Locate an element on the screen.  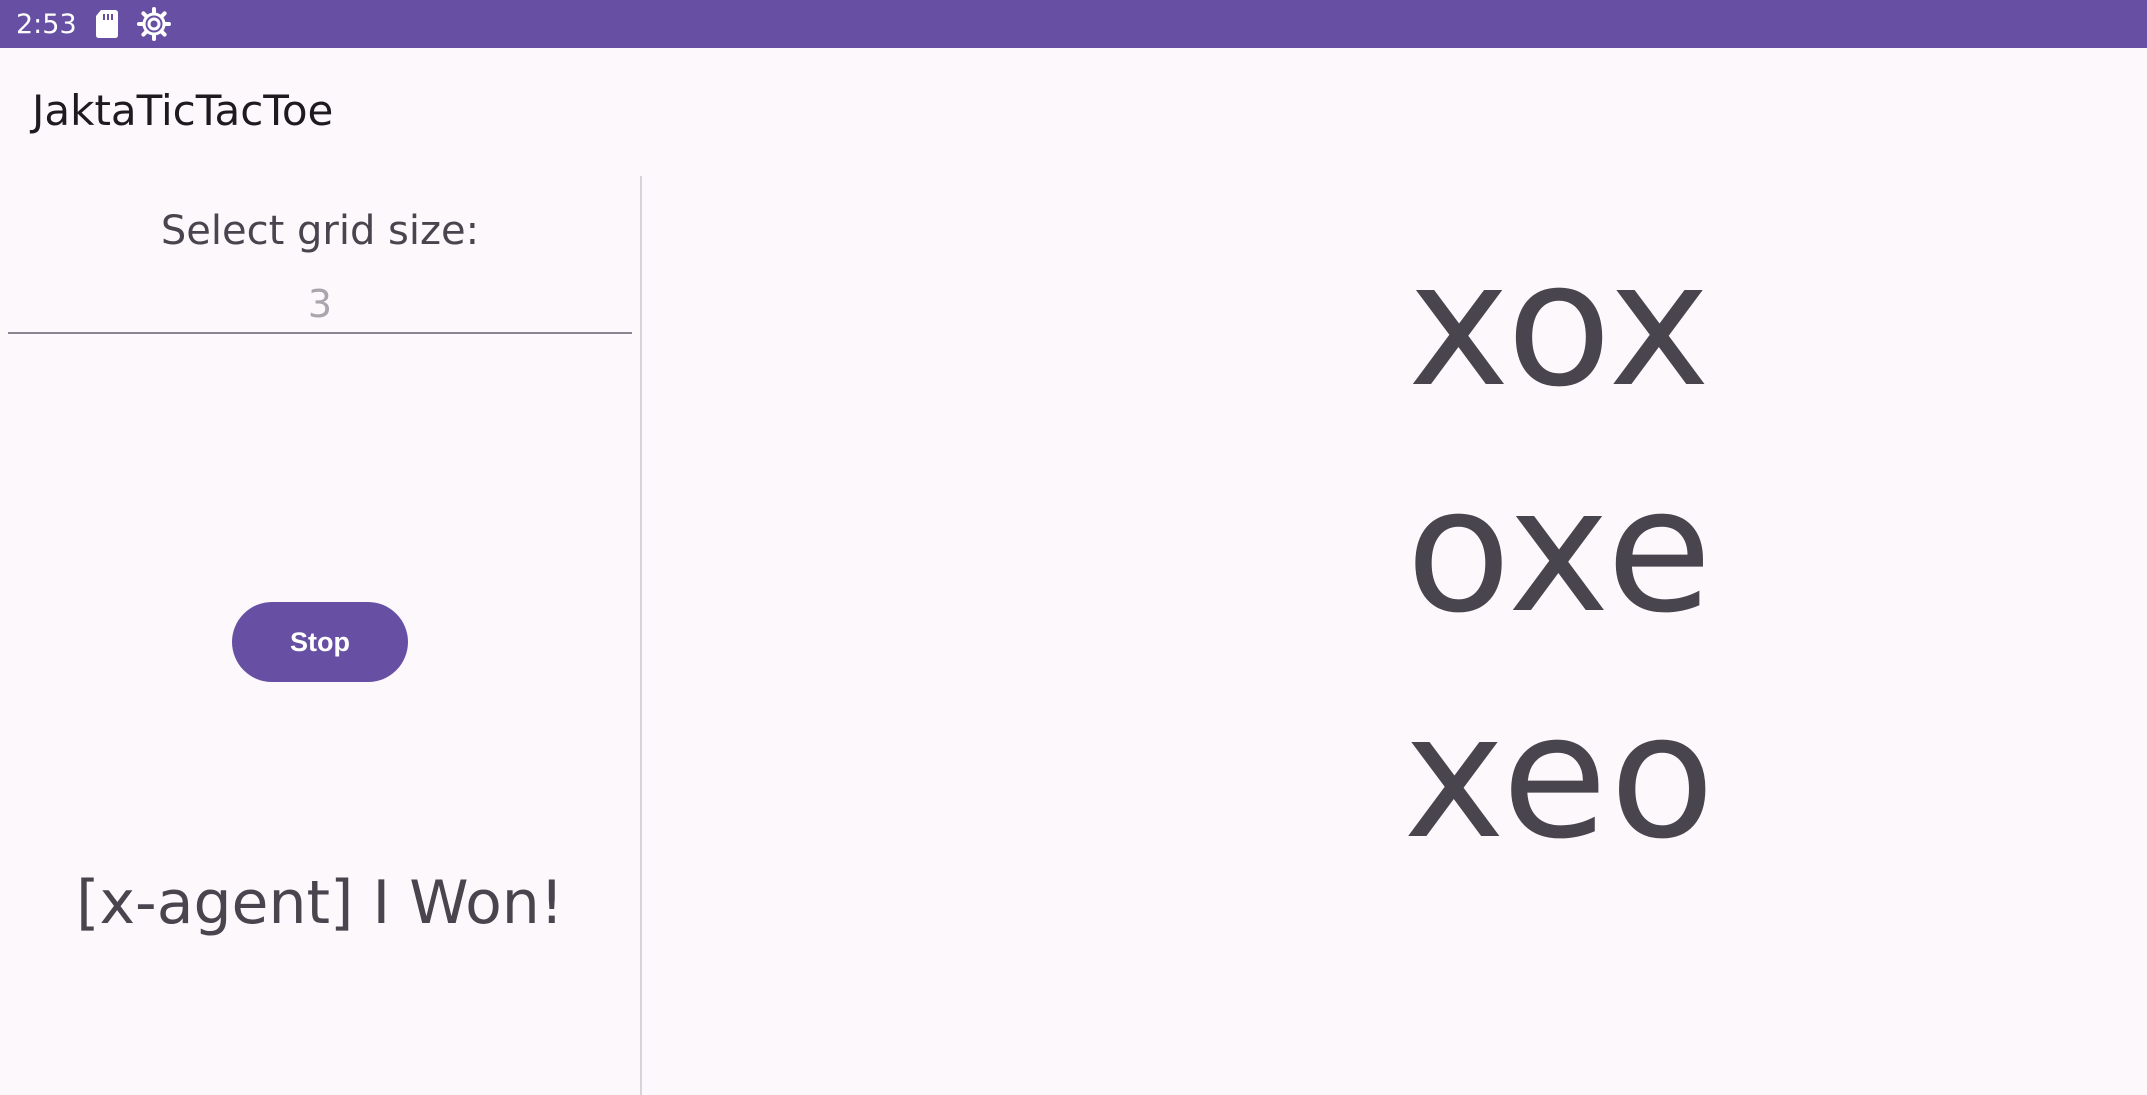
sd-card-icon is located at coordinates (107, 24).